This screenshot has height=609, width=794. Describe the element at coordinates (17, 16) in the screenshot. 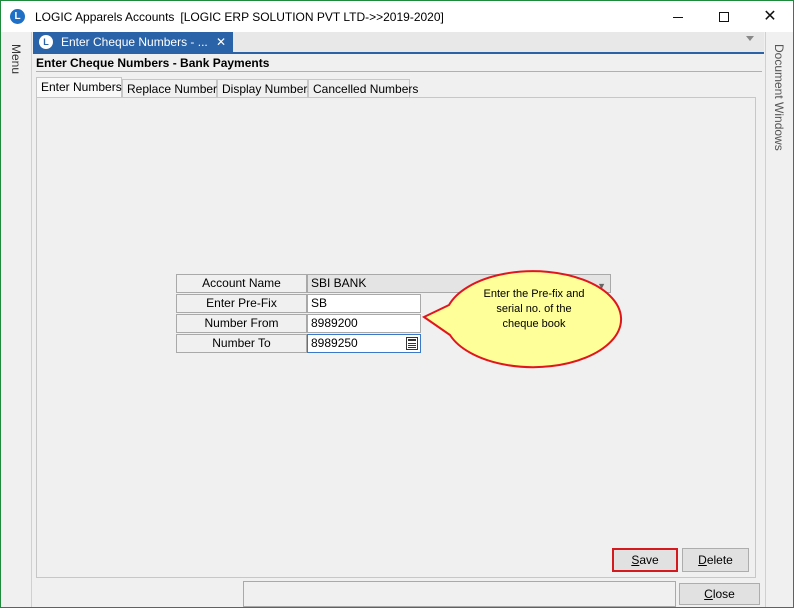

I see `logic-app-icon: L` at that location.